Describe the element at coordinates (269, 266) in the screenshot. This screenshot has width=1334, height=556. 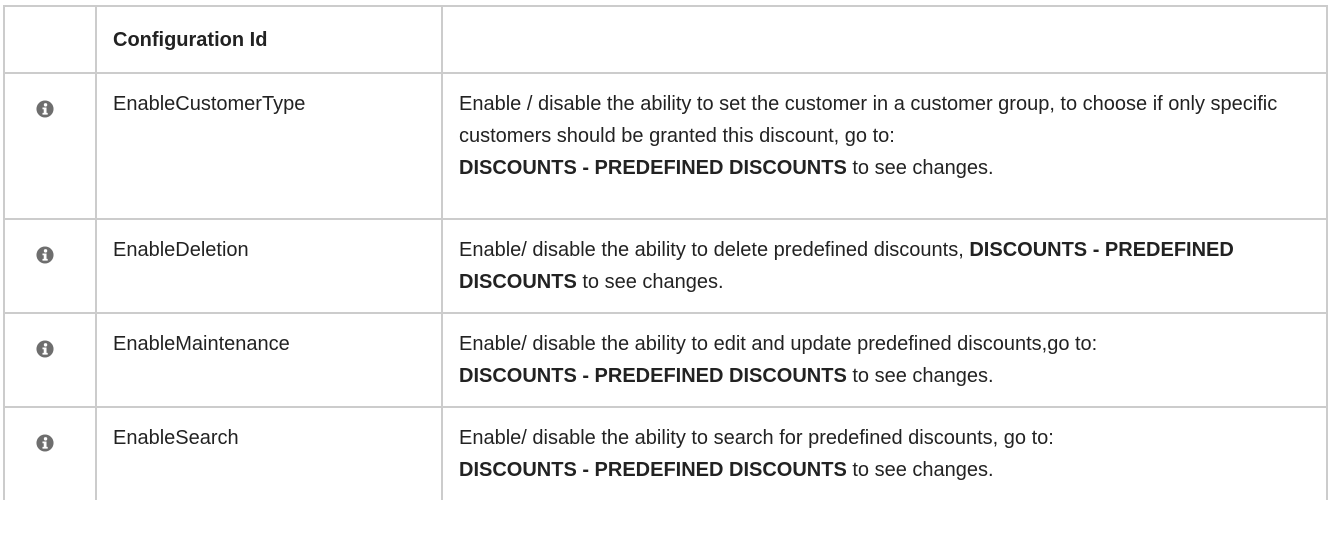
I see `configuration-id: EnableDeletion` at that location.